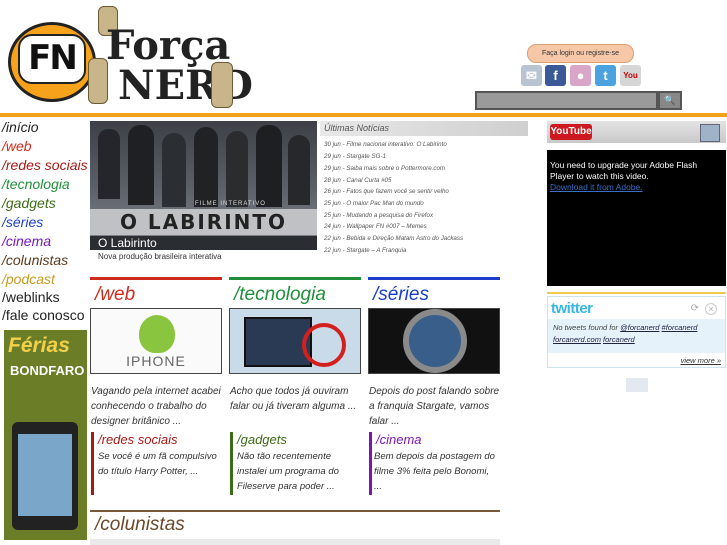 The width and height of the screenshot is (727, 545). I want to click on section-series-bar, so click(434, 278).